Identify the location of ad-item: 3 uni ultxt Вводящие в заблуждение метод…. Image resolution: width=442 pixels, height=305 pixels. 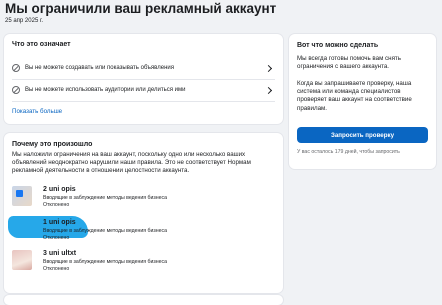
(142, 262).